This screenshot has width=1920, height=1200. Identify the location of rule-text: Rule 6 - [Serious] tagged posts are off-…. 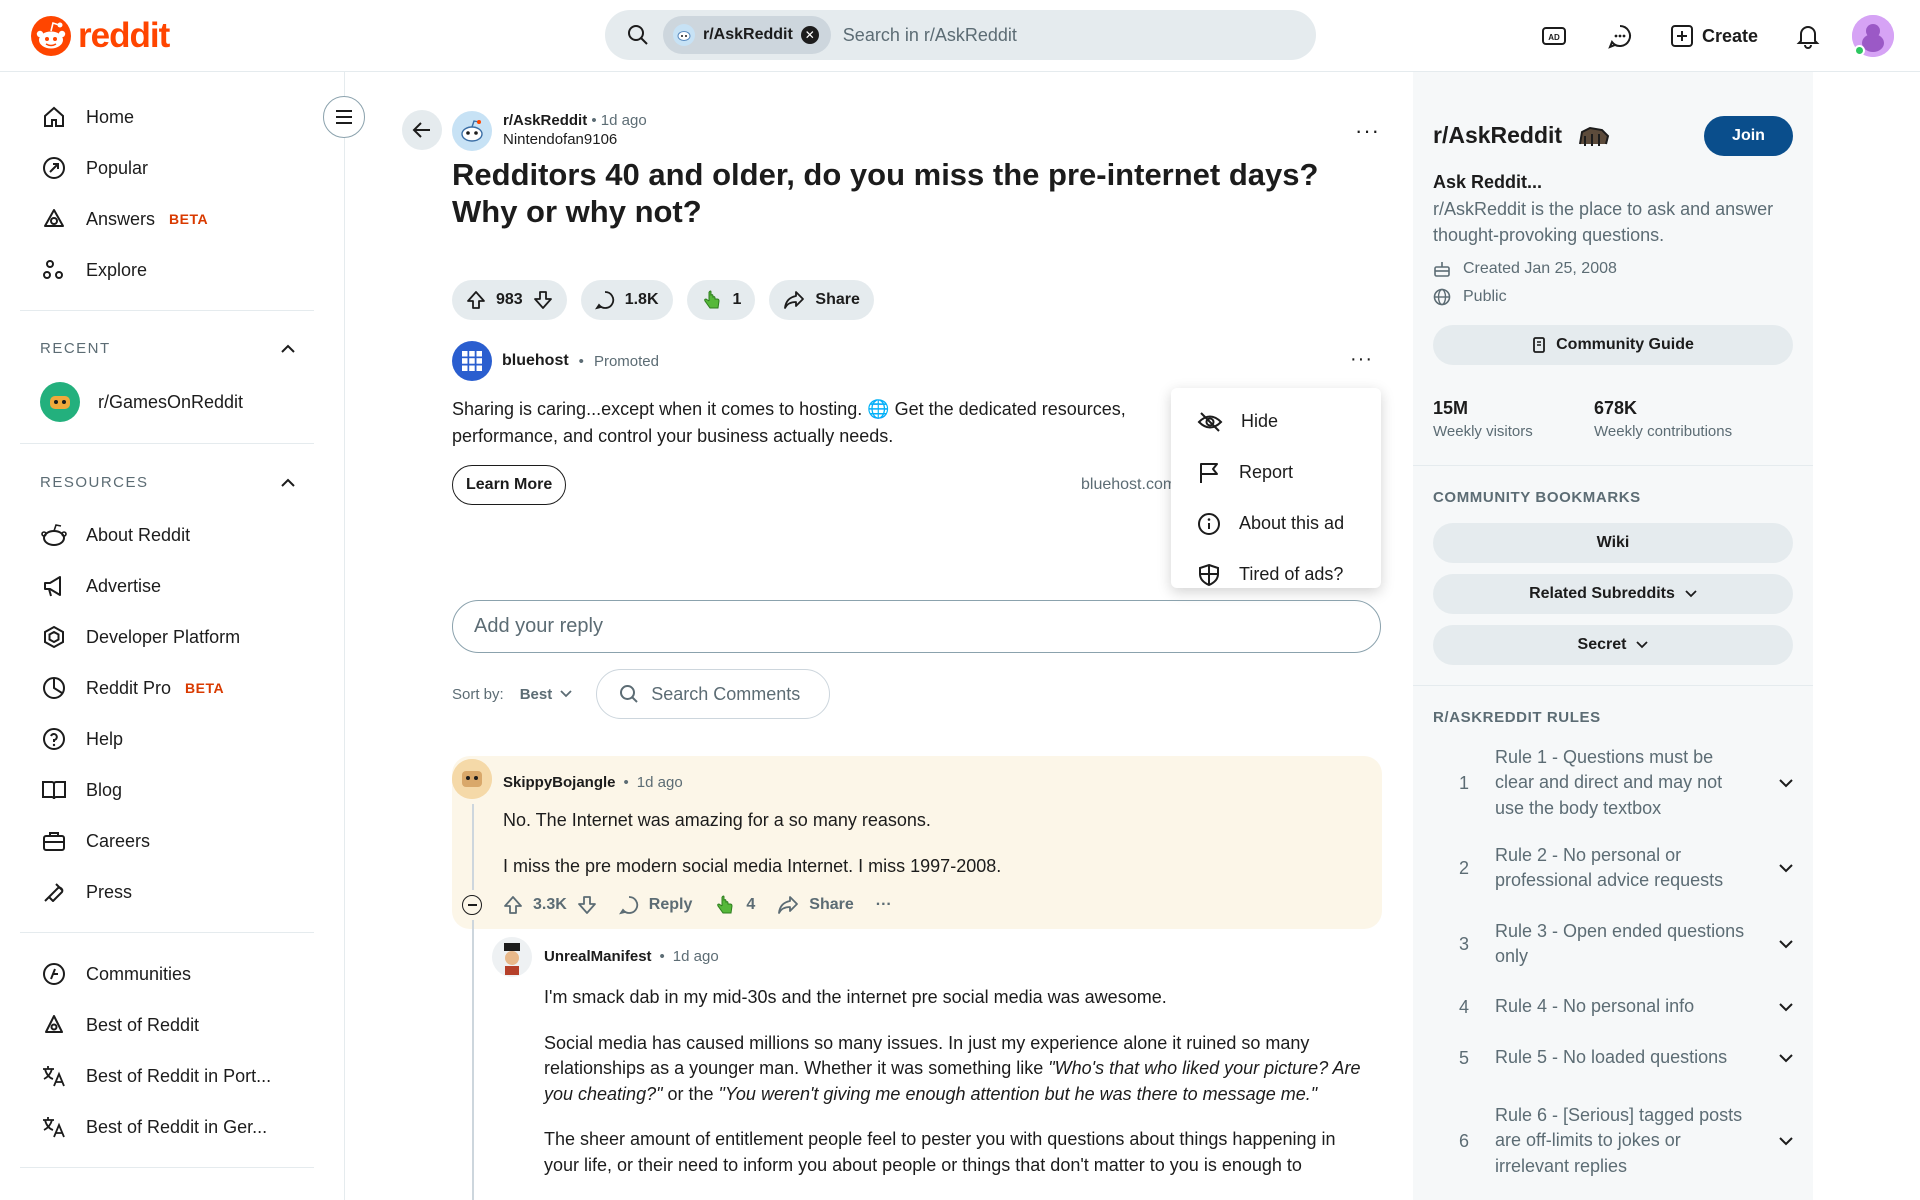
(1619, 1140).